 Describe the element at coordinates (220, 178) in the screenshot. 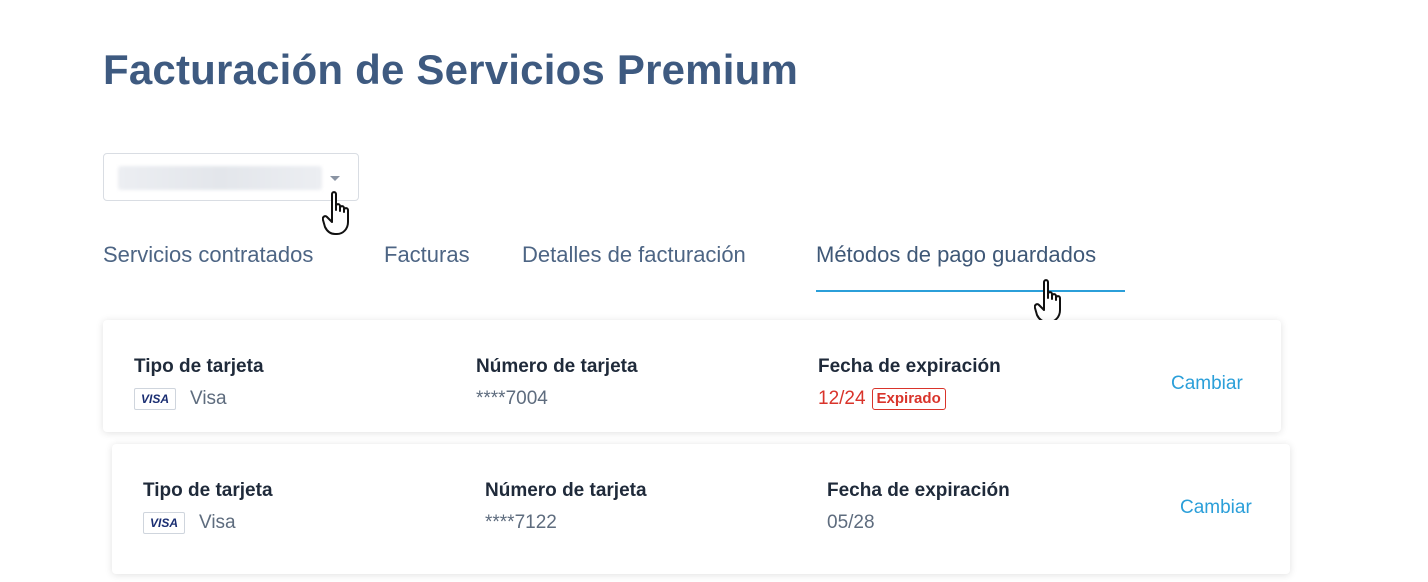

I see `account-select-value` at that location.